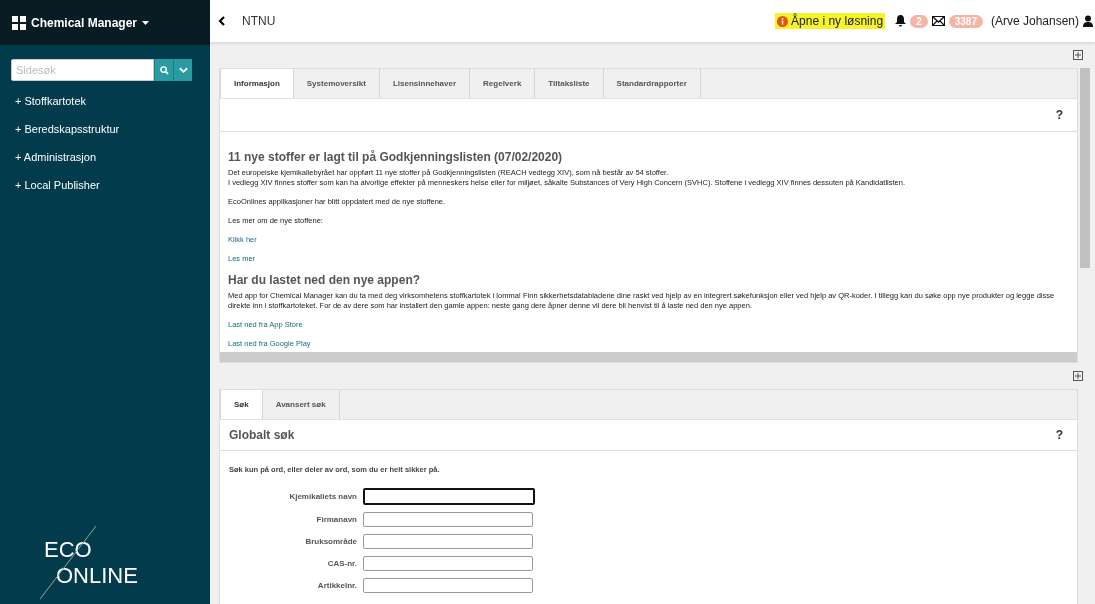 This screenshot has height=604, width=1095. What do you see at coordinates (105, 129) in the screenshot?
I see `sidebar-item: + Beredskapsstruktur` at bounding box center [105, 129].